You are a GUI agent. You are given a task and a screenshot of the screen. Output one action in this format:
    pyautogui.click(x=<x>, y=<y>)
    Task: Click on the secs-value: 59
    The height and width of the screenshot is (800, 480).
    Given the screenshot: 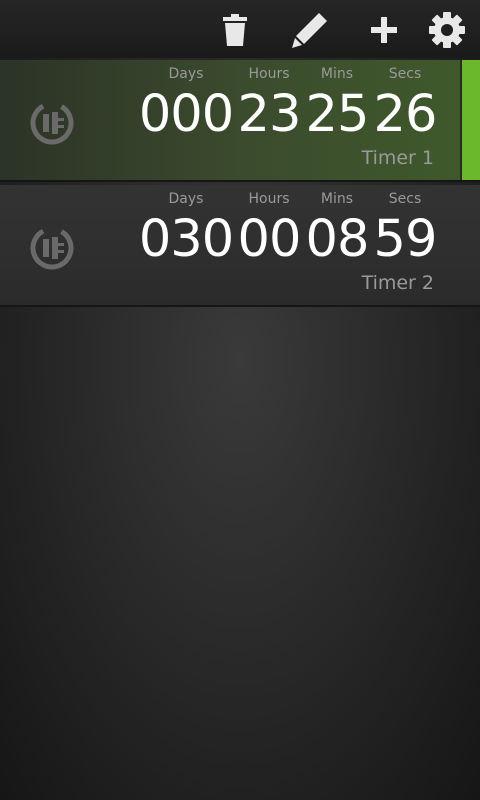 What is the action you would take?
    pyautogui.click(x=405, y=239)
    